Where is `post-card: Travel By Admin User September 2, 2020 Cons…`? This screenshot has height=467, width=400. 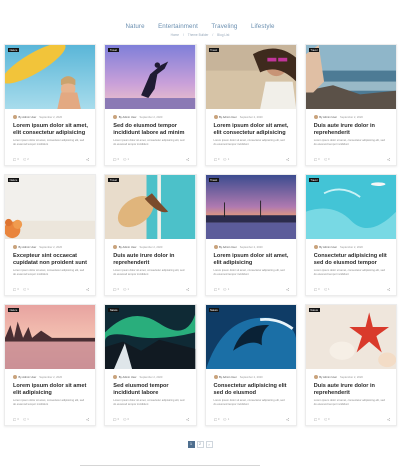
post-card: Travel By Admin User September 2, 2020 Cons… is located at coordinates (350, 235).